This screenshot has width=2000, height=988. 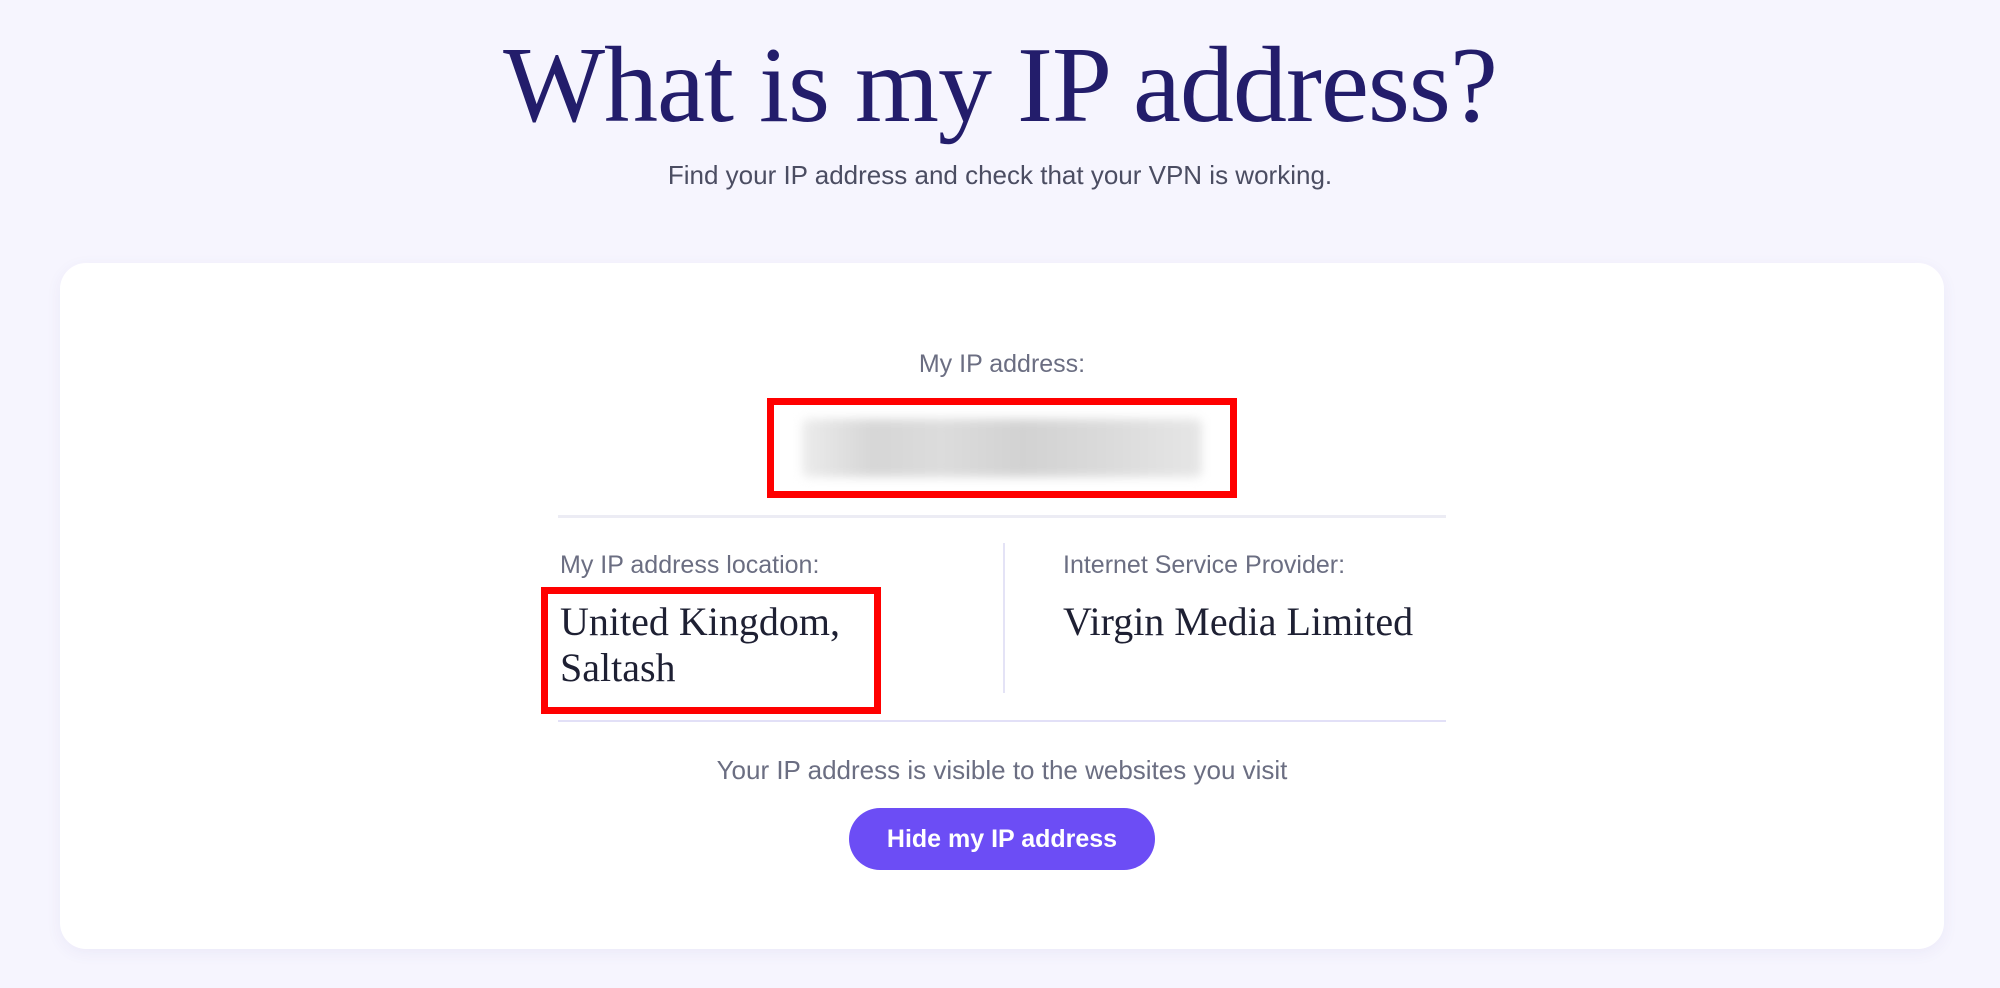 What do you see at coordinates (1238, 621) in the screenshot?
I see `isp-value: Virgin Media Limited` at bounding box center [1238, 621].